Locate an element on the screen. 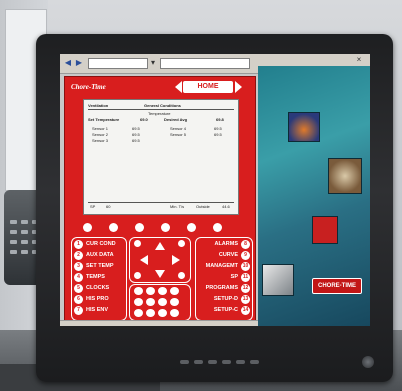  menu-item-clocks: 5 CLOCKS is located at coordinates (91, 288).